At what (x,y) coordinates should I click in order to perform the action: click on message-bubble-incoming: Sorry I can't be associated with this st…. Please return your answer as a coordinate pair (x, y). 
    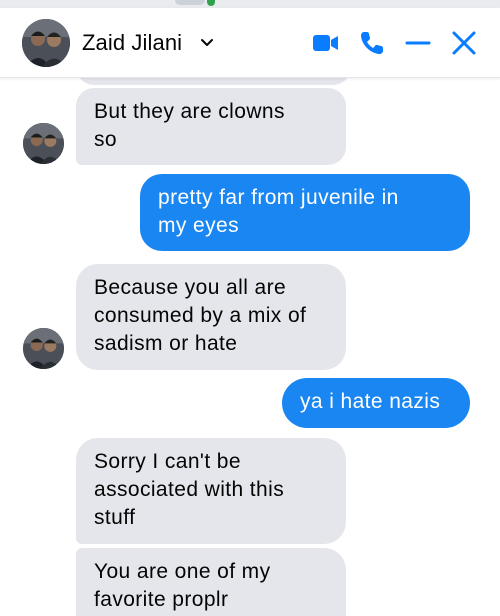
    Looking at the image, I should click on (211, 491).